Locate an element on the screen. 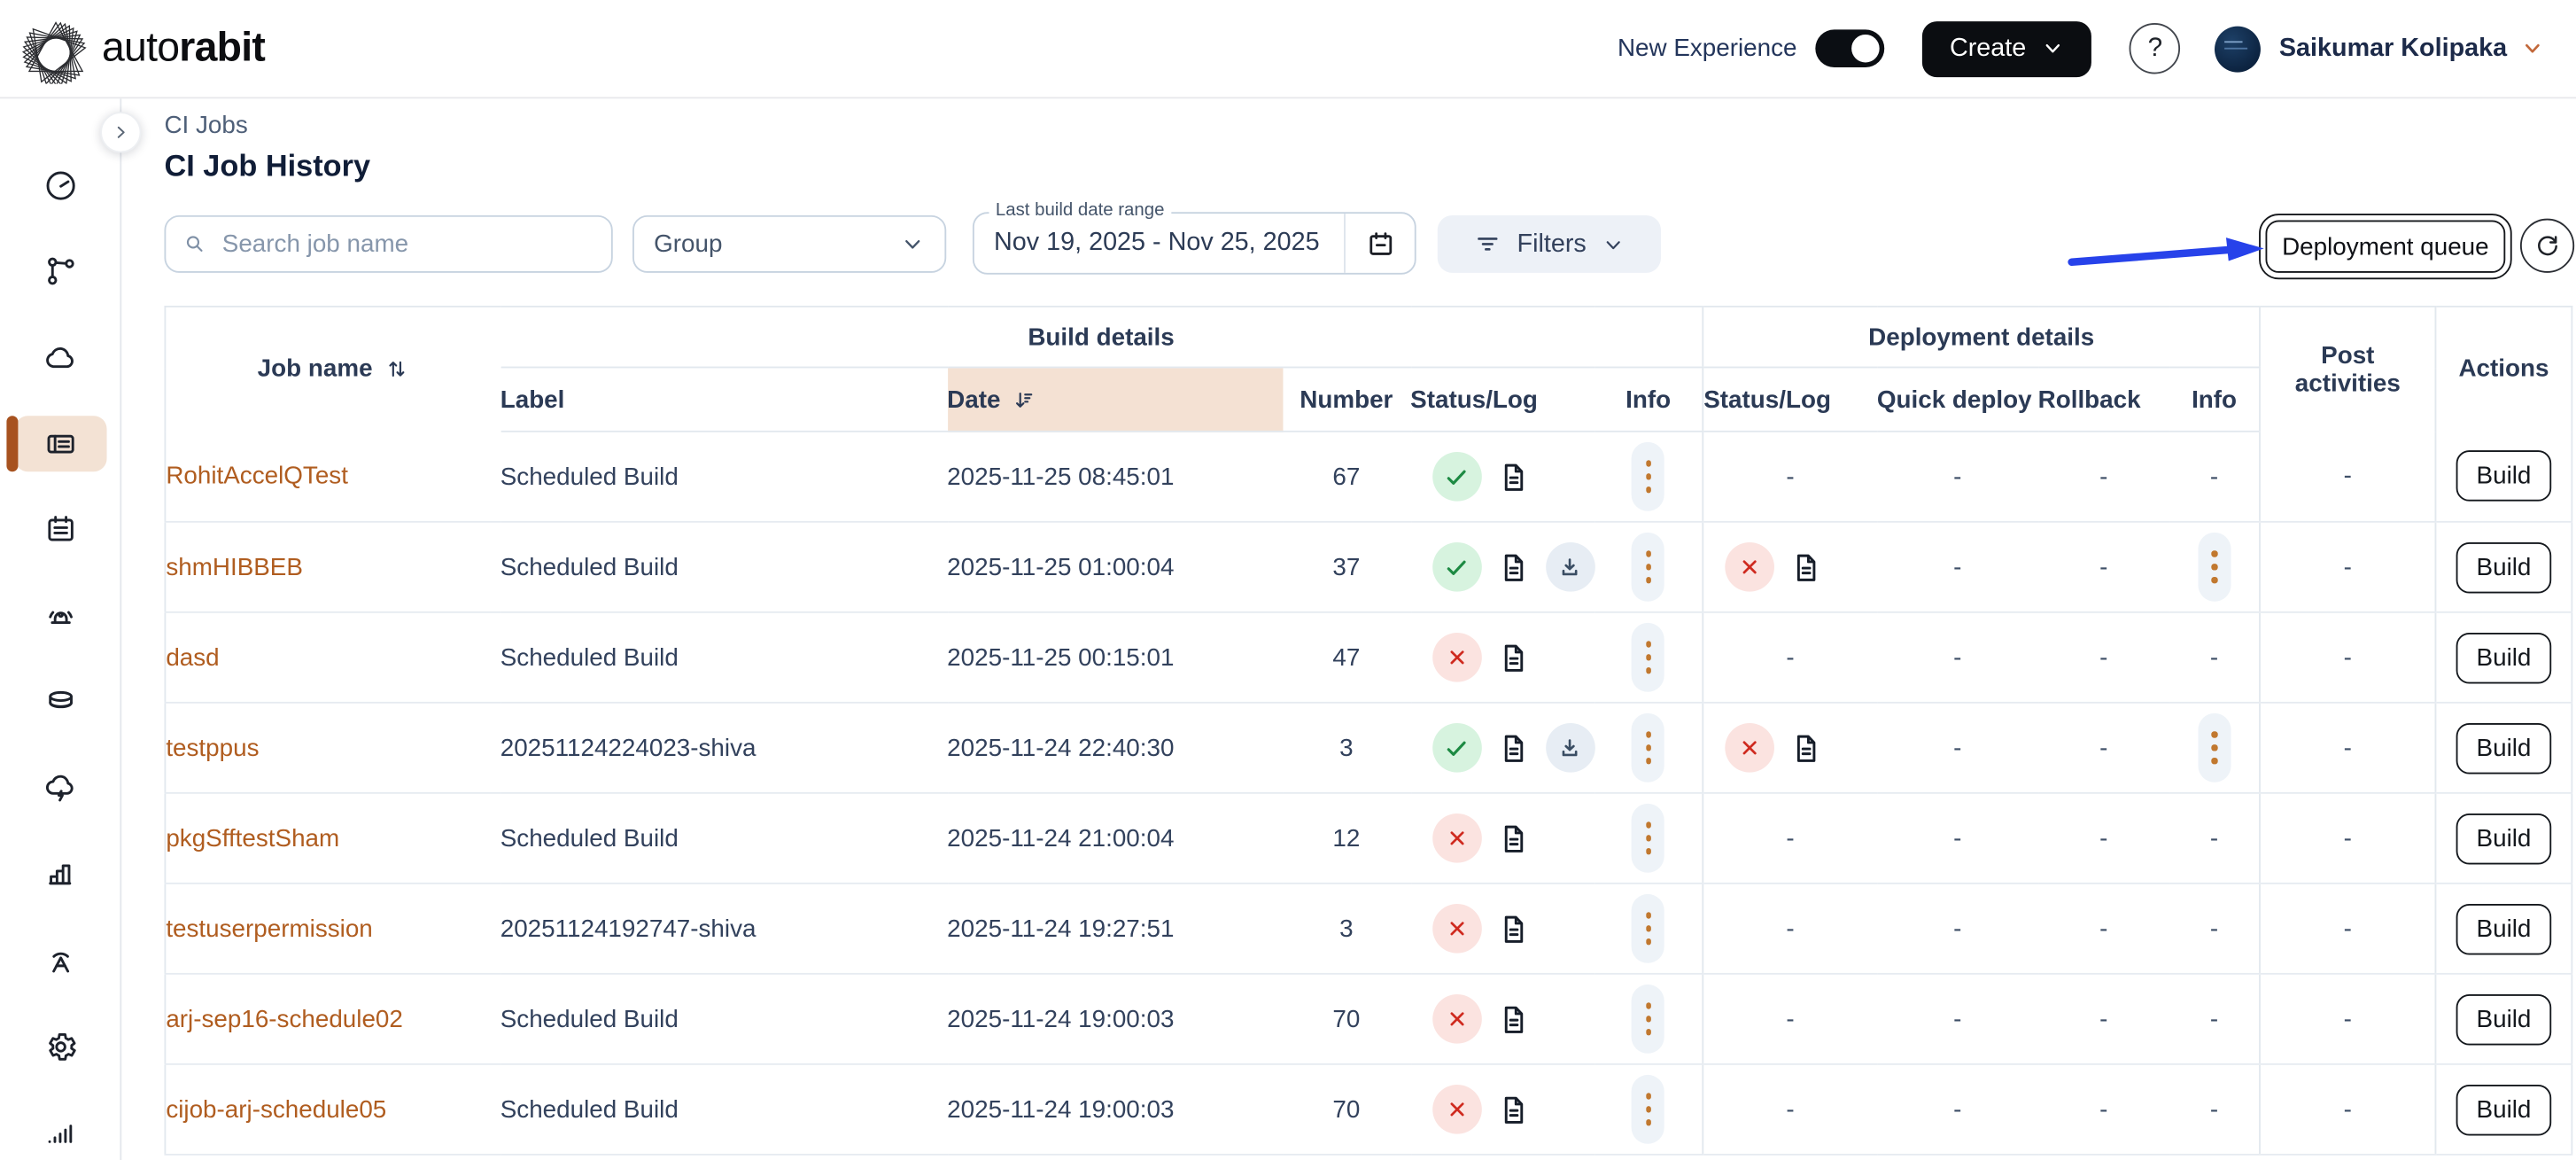 The width and height of the screenshot is (2576, 1160). breadcrumb: CI Jobs is located at coordinates (205, 126).